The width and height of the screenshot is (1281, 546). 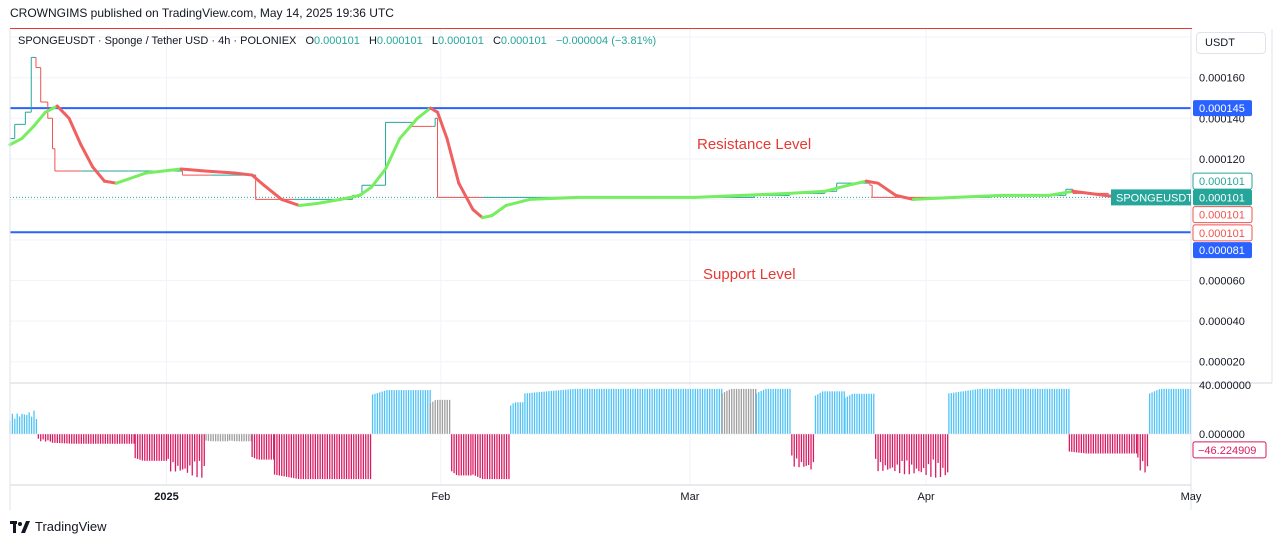 I want to click on oscillator-value-text: −46.224909, so click(x=1227, y=451).